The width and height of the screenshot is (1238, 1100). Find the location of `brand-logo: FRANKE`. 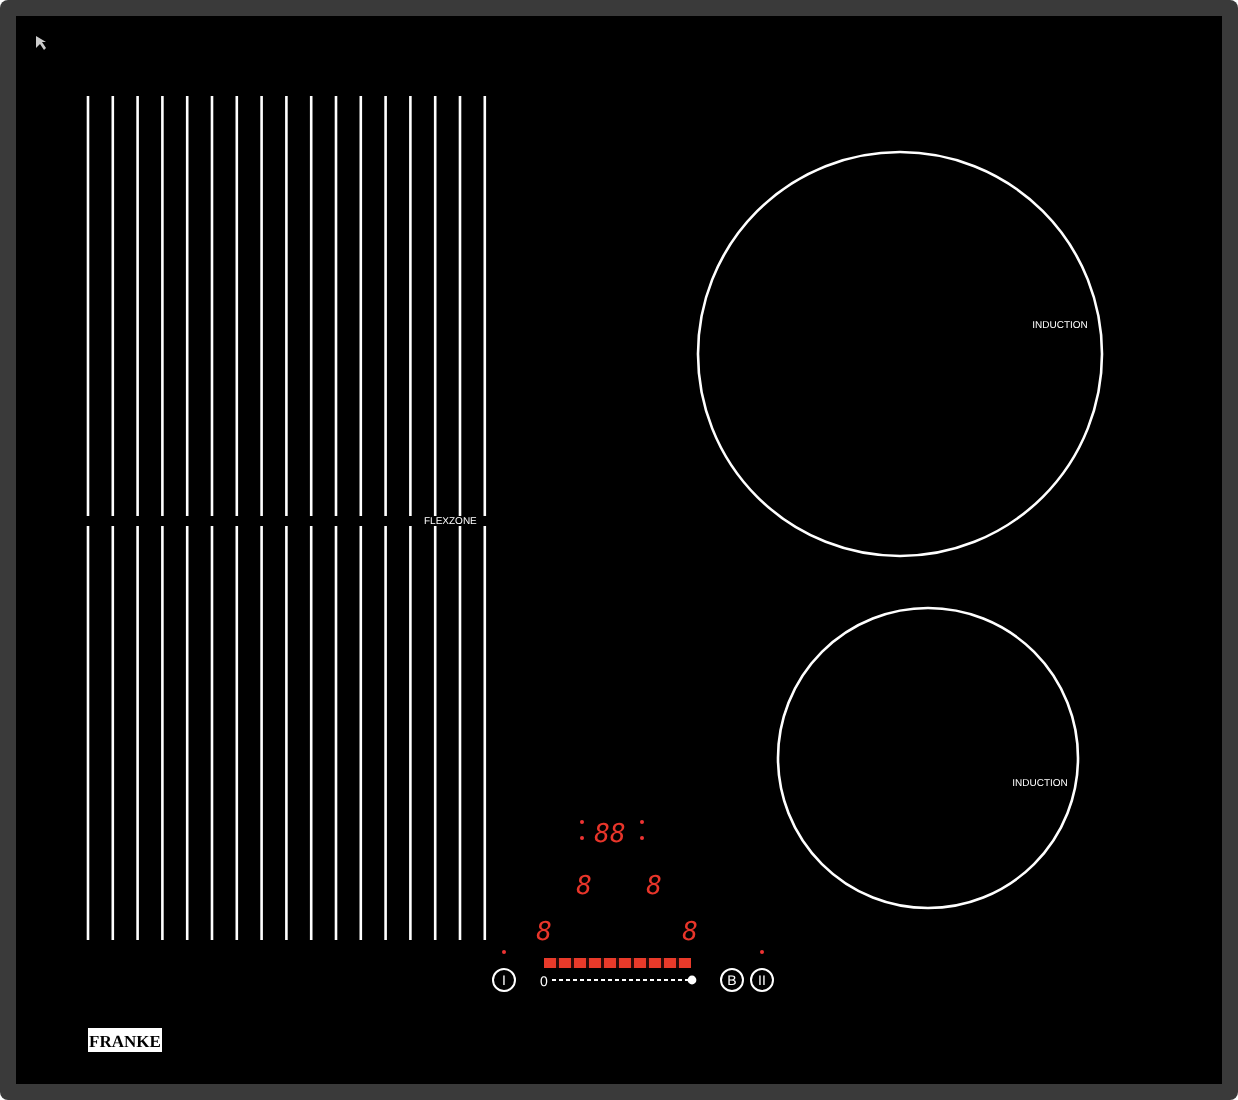

brand-logo: FRANKE is located at coordinates (125, 1040).